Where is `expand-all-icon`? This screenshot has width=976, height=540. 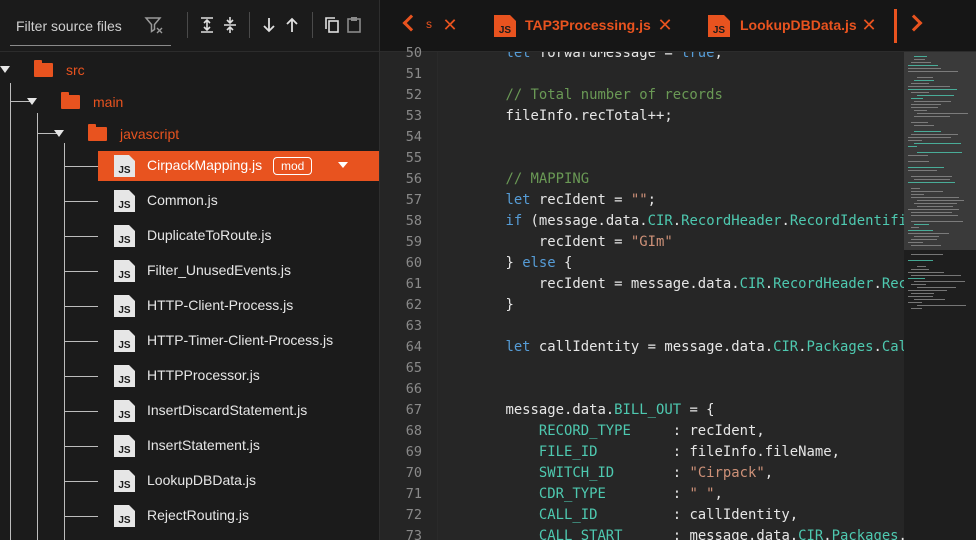
expand-all-icon is located at coordinates (207, 25).